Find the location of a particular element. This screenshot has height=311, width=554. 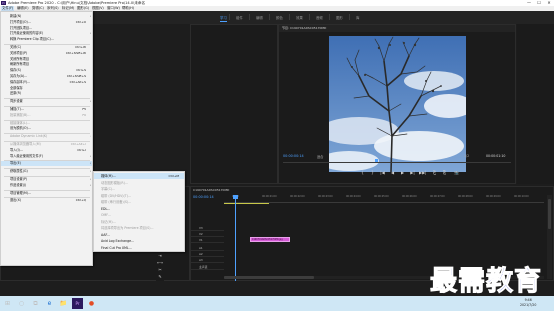

file-menu-item: 全部保存 is located at coordinates (46, 88).